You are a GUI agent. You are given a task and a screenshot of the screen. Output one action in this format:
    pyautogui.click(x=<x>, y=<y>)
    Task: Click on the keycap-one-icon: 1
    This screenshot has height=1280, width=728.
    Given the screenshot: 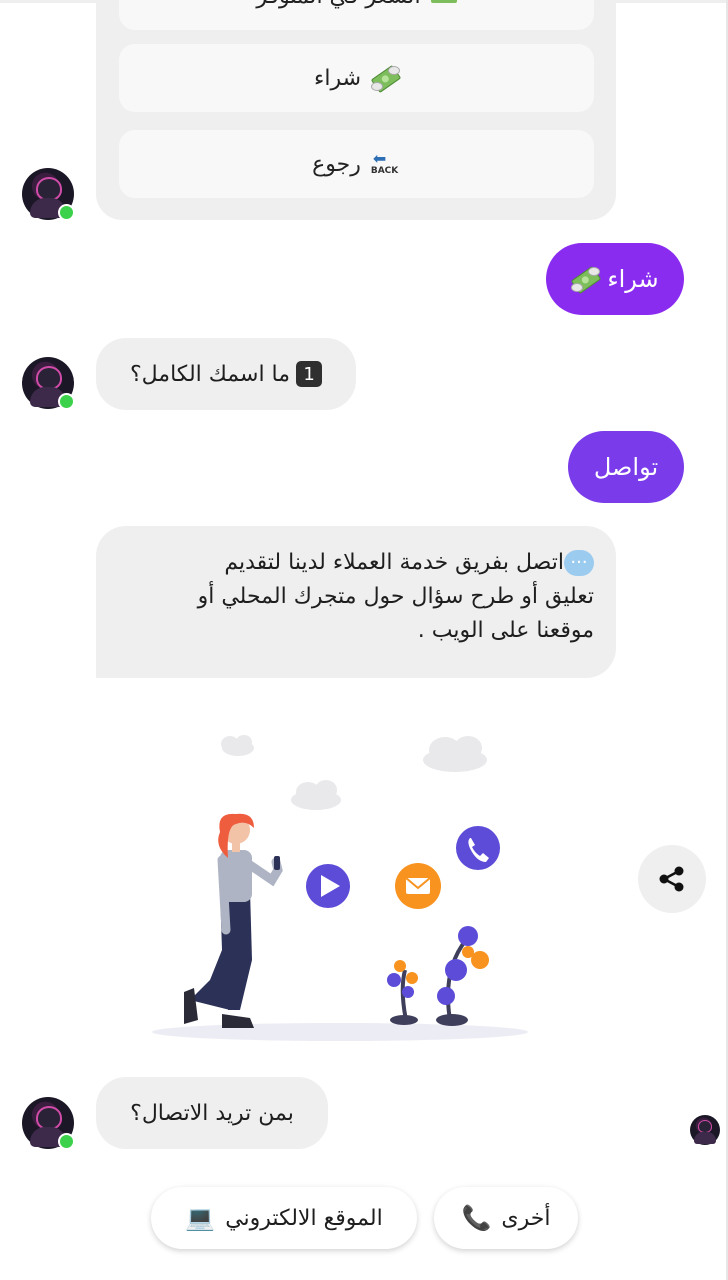 What is the action you would take?
    pyautogui.click(x=309, y=374)
    